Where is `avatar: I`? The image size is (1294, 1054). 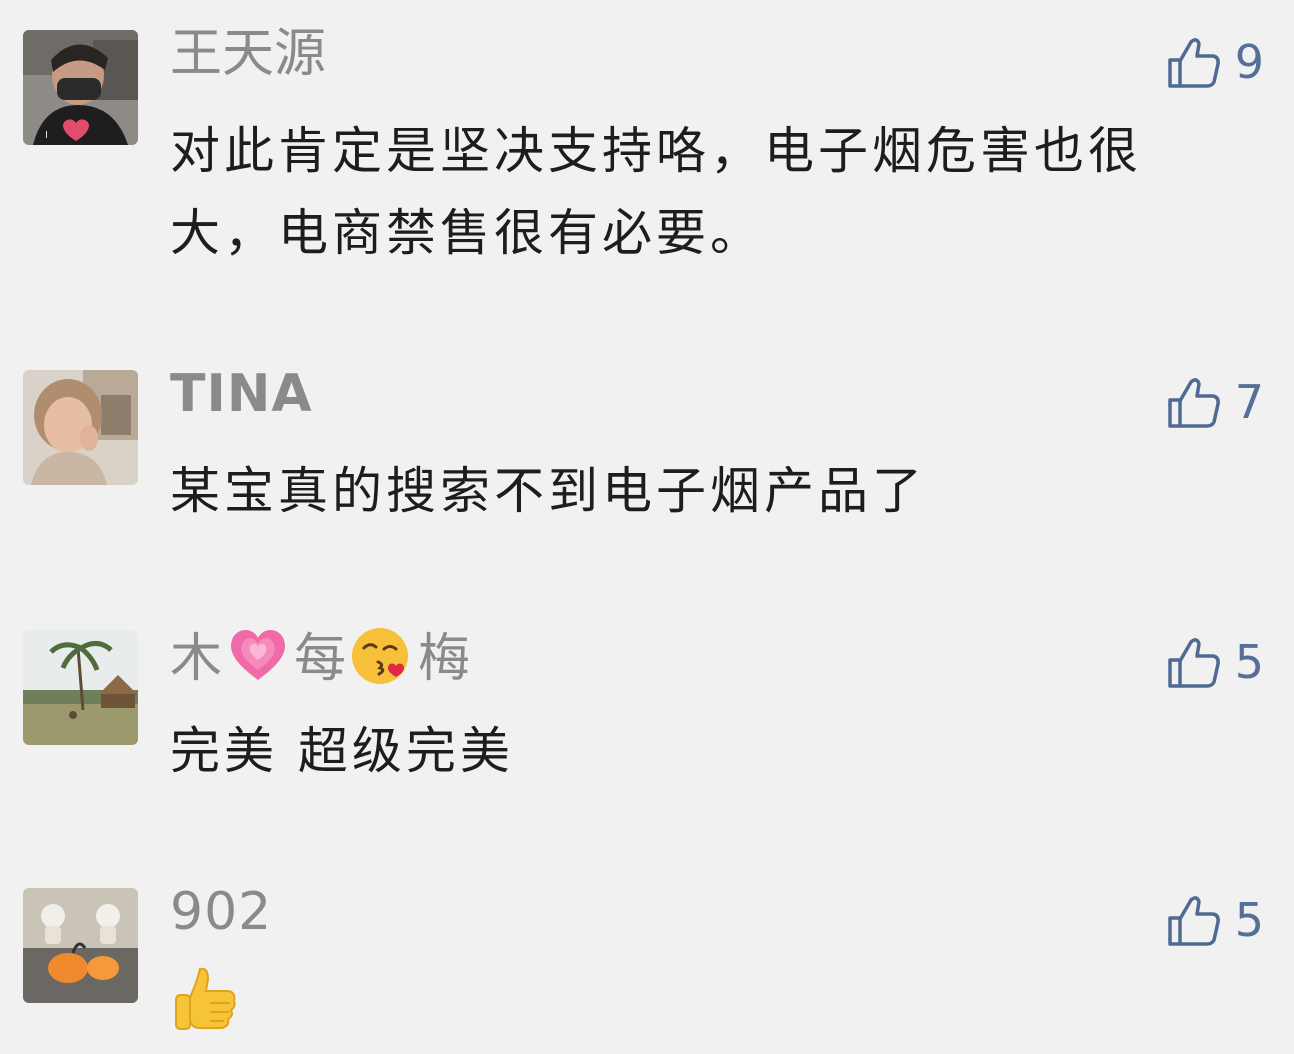 avatar: I is located at coordinates (80, 87).